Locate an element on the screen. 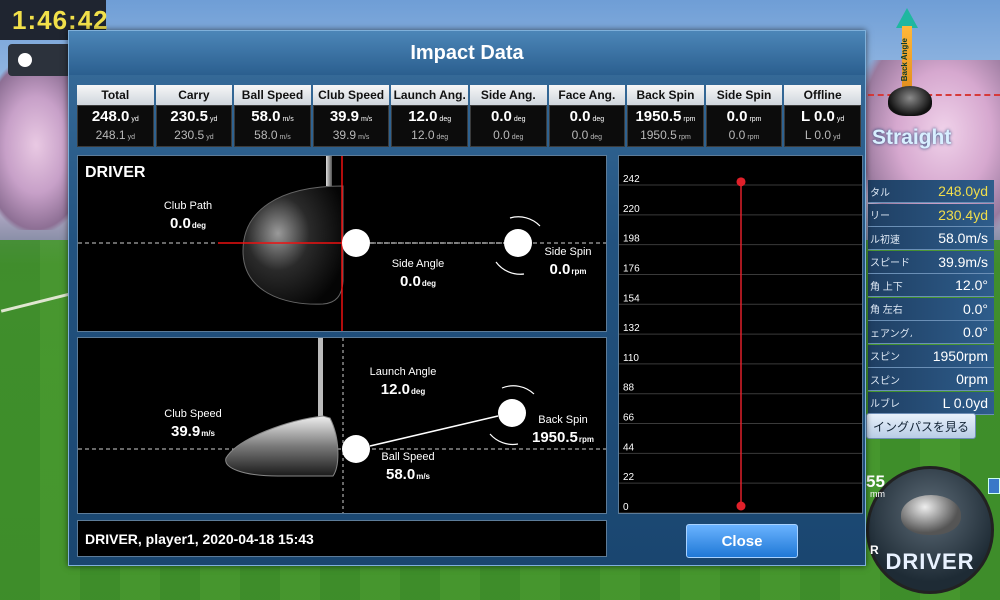 This screenshot has width=1000, height=600. hud-row-label: 角 上下 is located at coordinates (886, 287).